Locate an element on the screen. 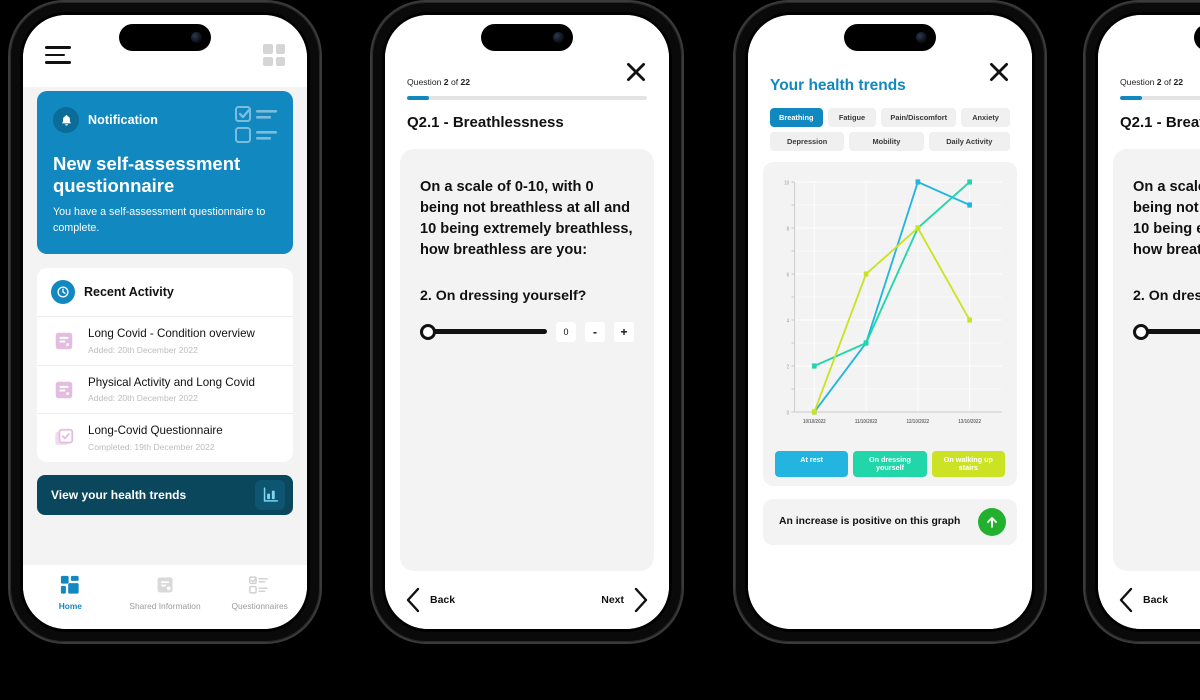 The width and height of the screenshot is (1200, 700). list-item-title: Long-Covid Questionnaire is located at coordinates (155, 431).